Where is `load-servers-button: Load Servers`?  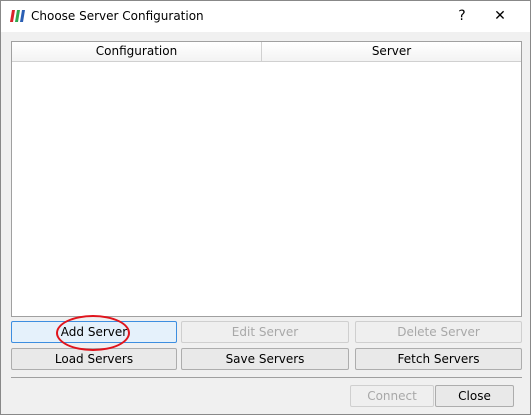
load-servers-button: Load Servers is located at coordinates (94, 359).